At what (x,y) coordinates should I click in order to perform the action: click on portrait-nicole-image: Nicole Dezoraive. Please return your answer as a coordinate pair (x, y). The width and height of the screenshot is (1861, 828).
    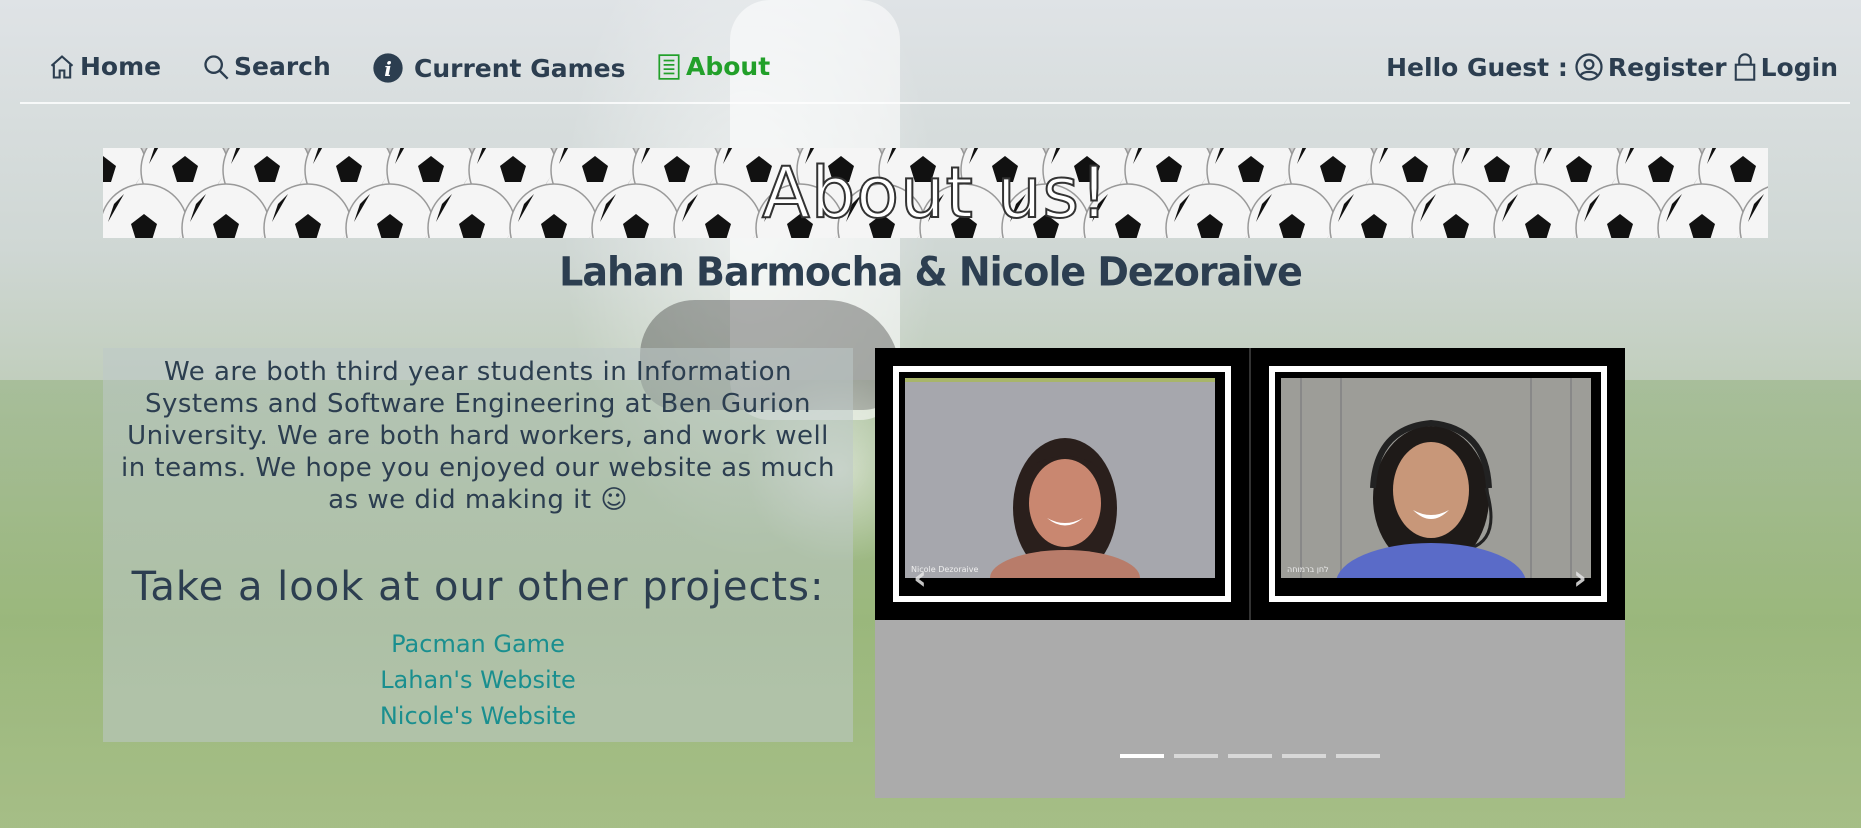
    Looking at the image, I should click on (1060, 484).